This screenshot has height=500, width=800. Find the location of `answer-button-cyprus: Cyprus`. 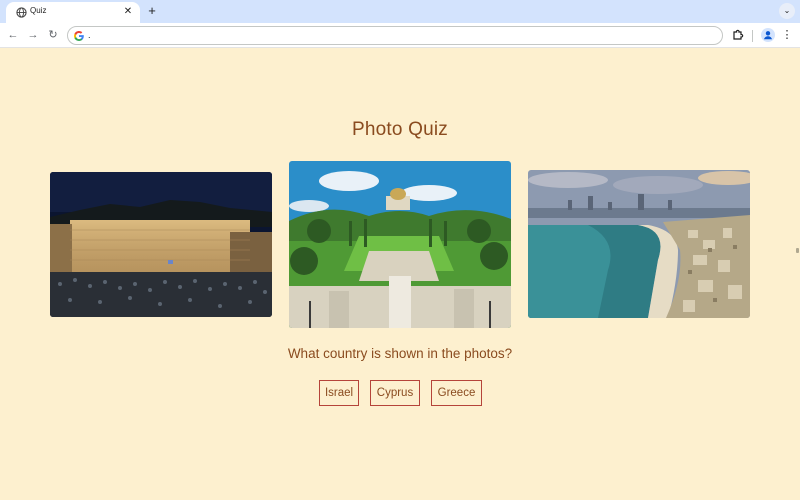

answer-button-cyprus: Cyprus is located at coordinates (395, 393).